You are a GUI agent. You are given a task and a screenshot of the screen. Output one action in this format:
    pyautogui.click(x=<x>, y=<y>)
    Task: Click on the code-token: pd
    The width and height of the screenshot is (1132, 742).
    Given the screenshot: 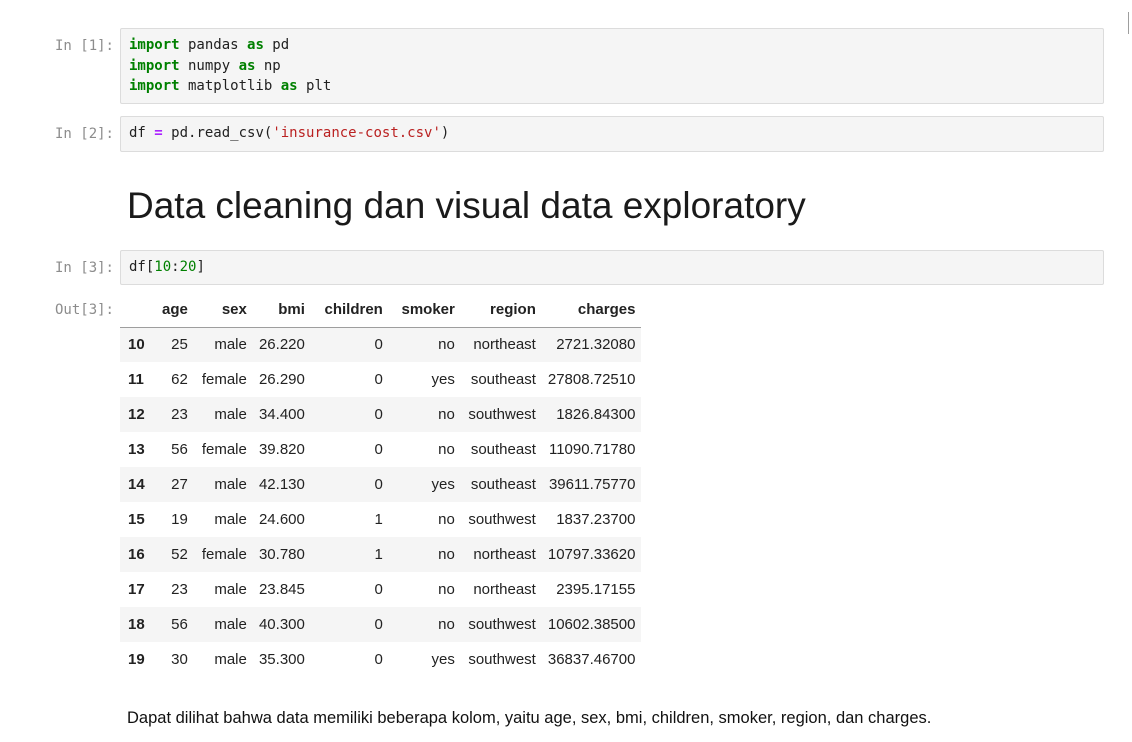 What is the action you would take?
    pyautogui.click(x=276, y=45)
    